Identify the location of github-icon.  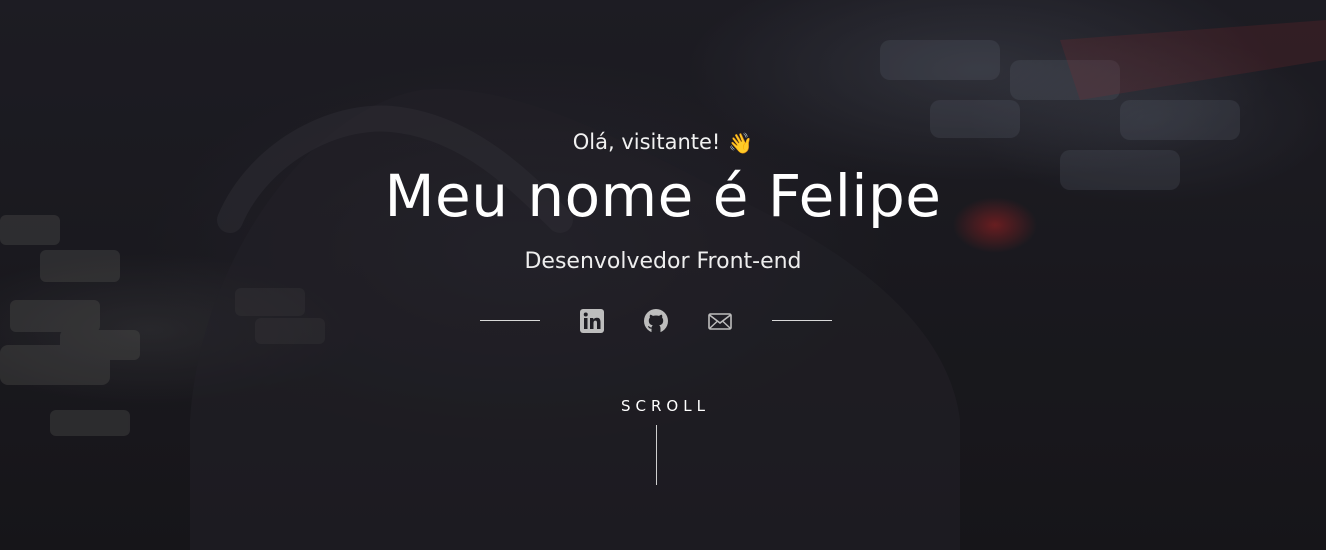
(656, 321).